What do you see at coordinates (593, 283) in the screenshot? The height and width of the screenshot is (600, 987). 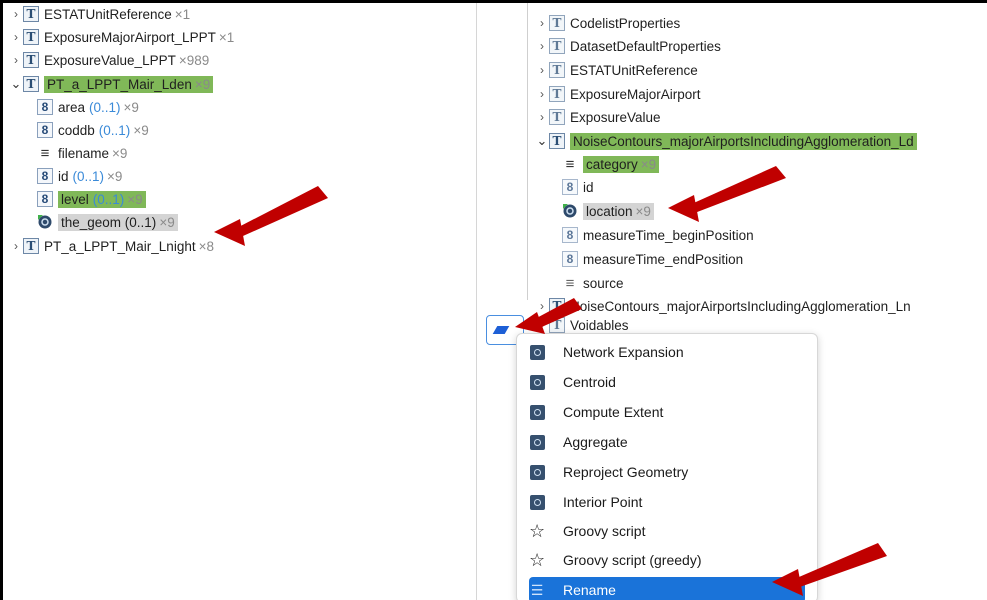 I see `tree-item-source: ≡ source` at bounding box center [593, 283].